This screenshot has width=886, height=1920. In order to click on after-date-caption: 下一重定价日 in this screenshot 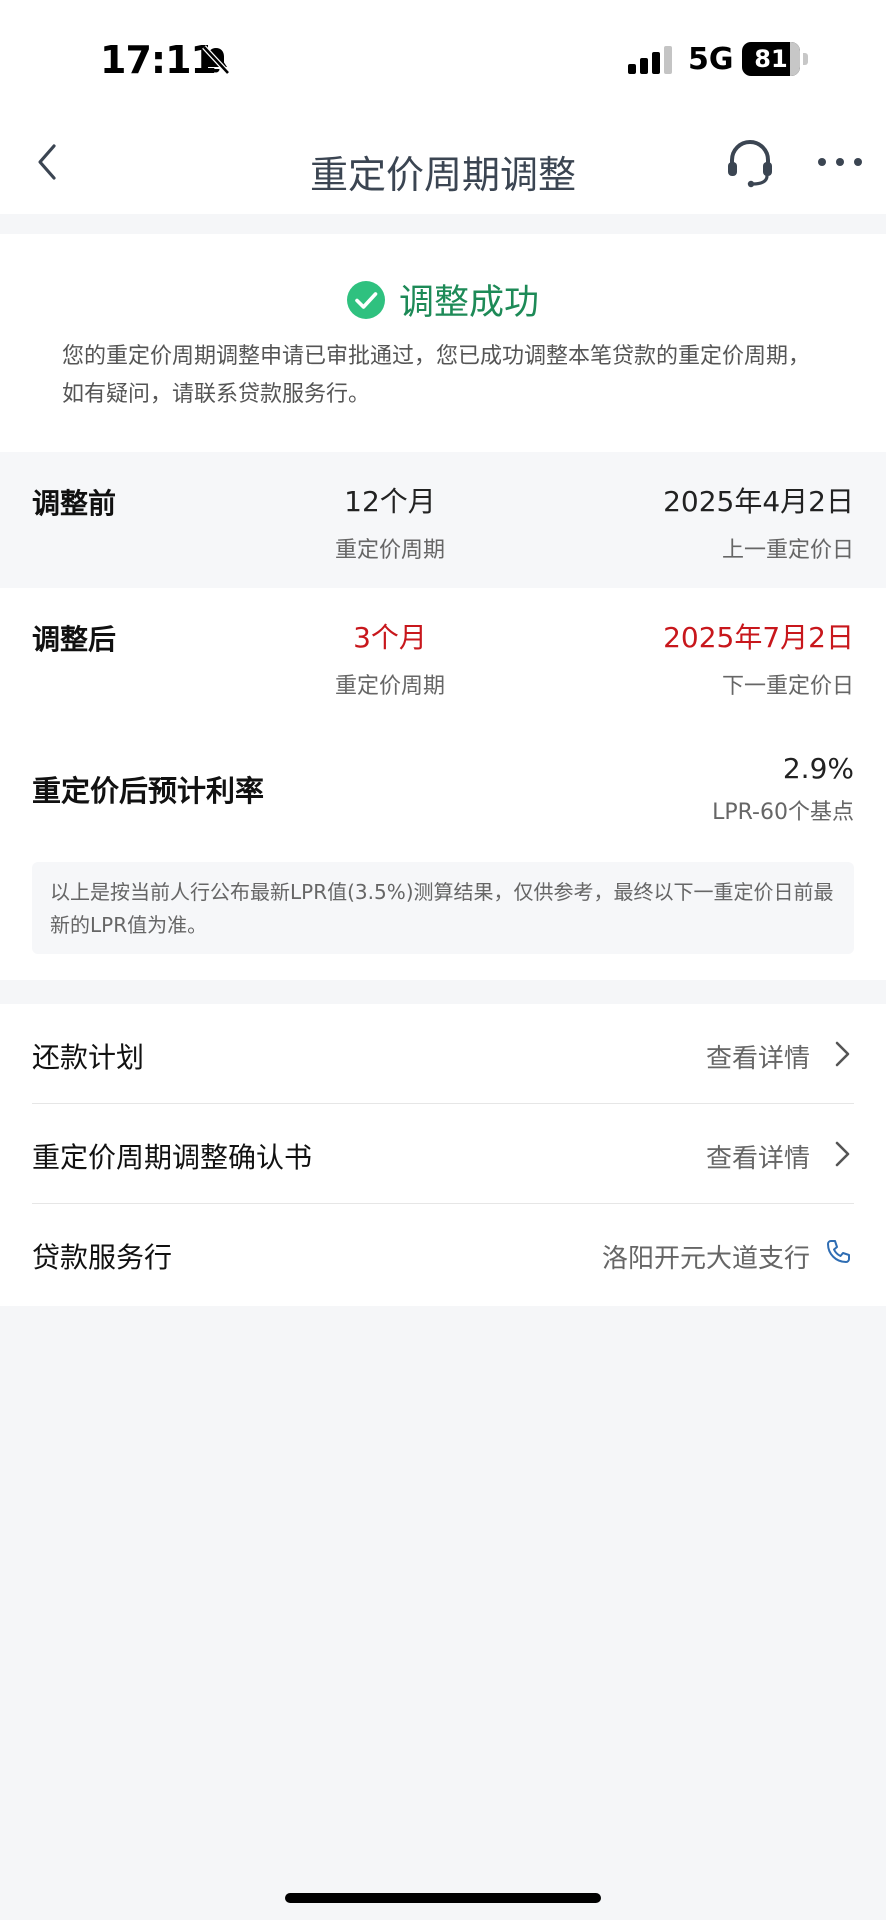, I will do `click(787, 686)`.